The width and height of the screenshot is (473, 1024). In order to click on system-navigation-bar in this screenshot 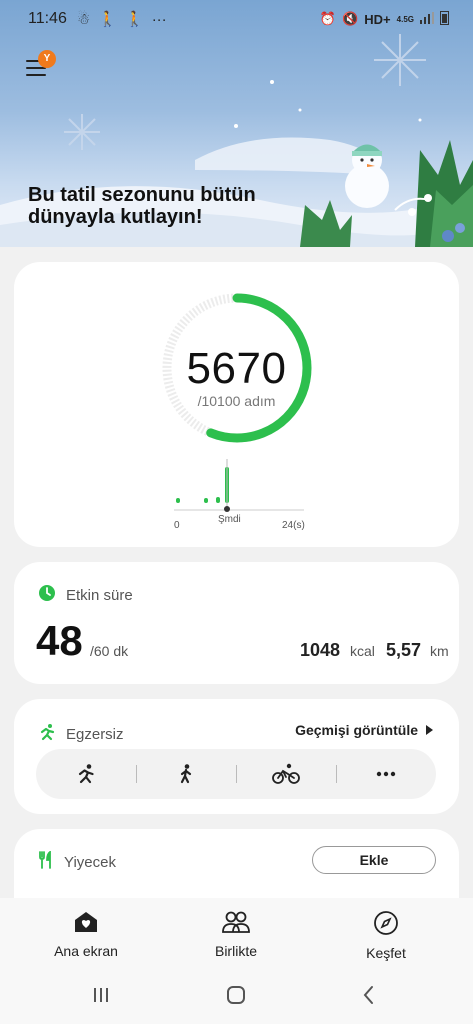, I will do `click(236, 996)`.